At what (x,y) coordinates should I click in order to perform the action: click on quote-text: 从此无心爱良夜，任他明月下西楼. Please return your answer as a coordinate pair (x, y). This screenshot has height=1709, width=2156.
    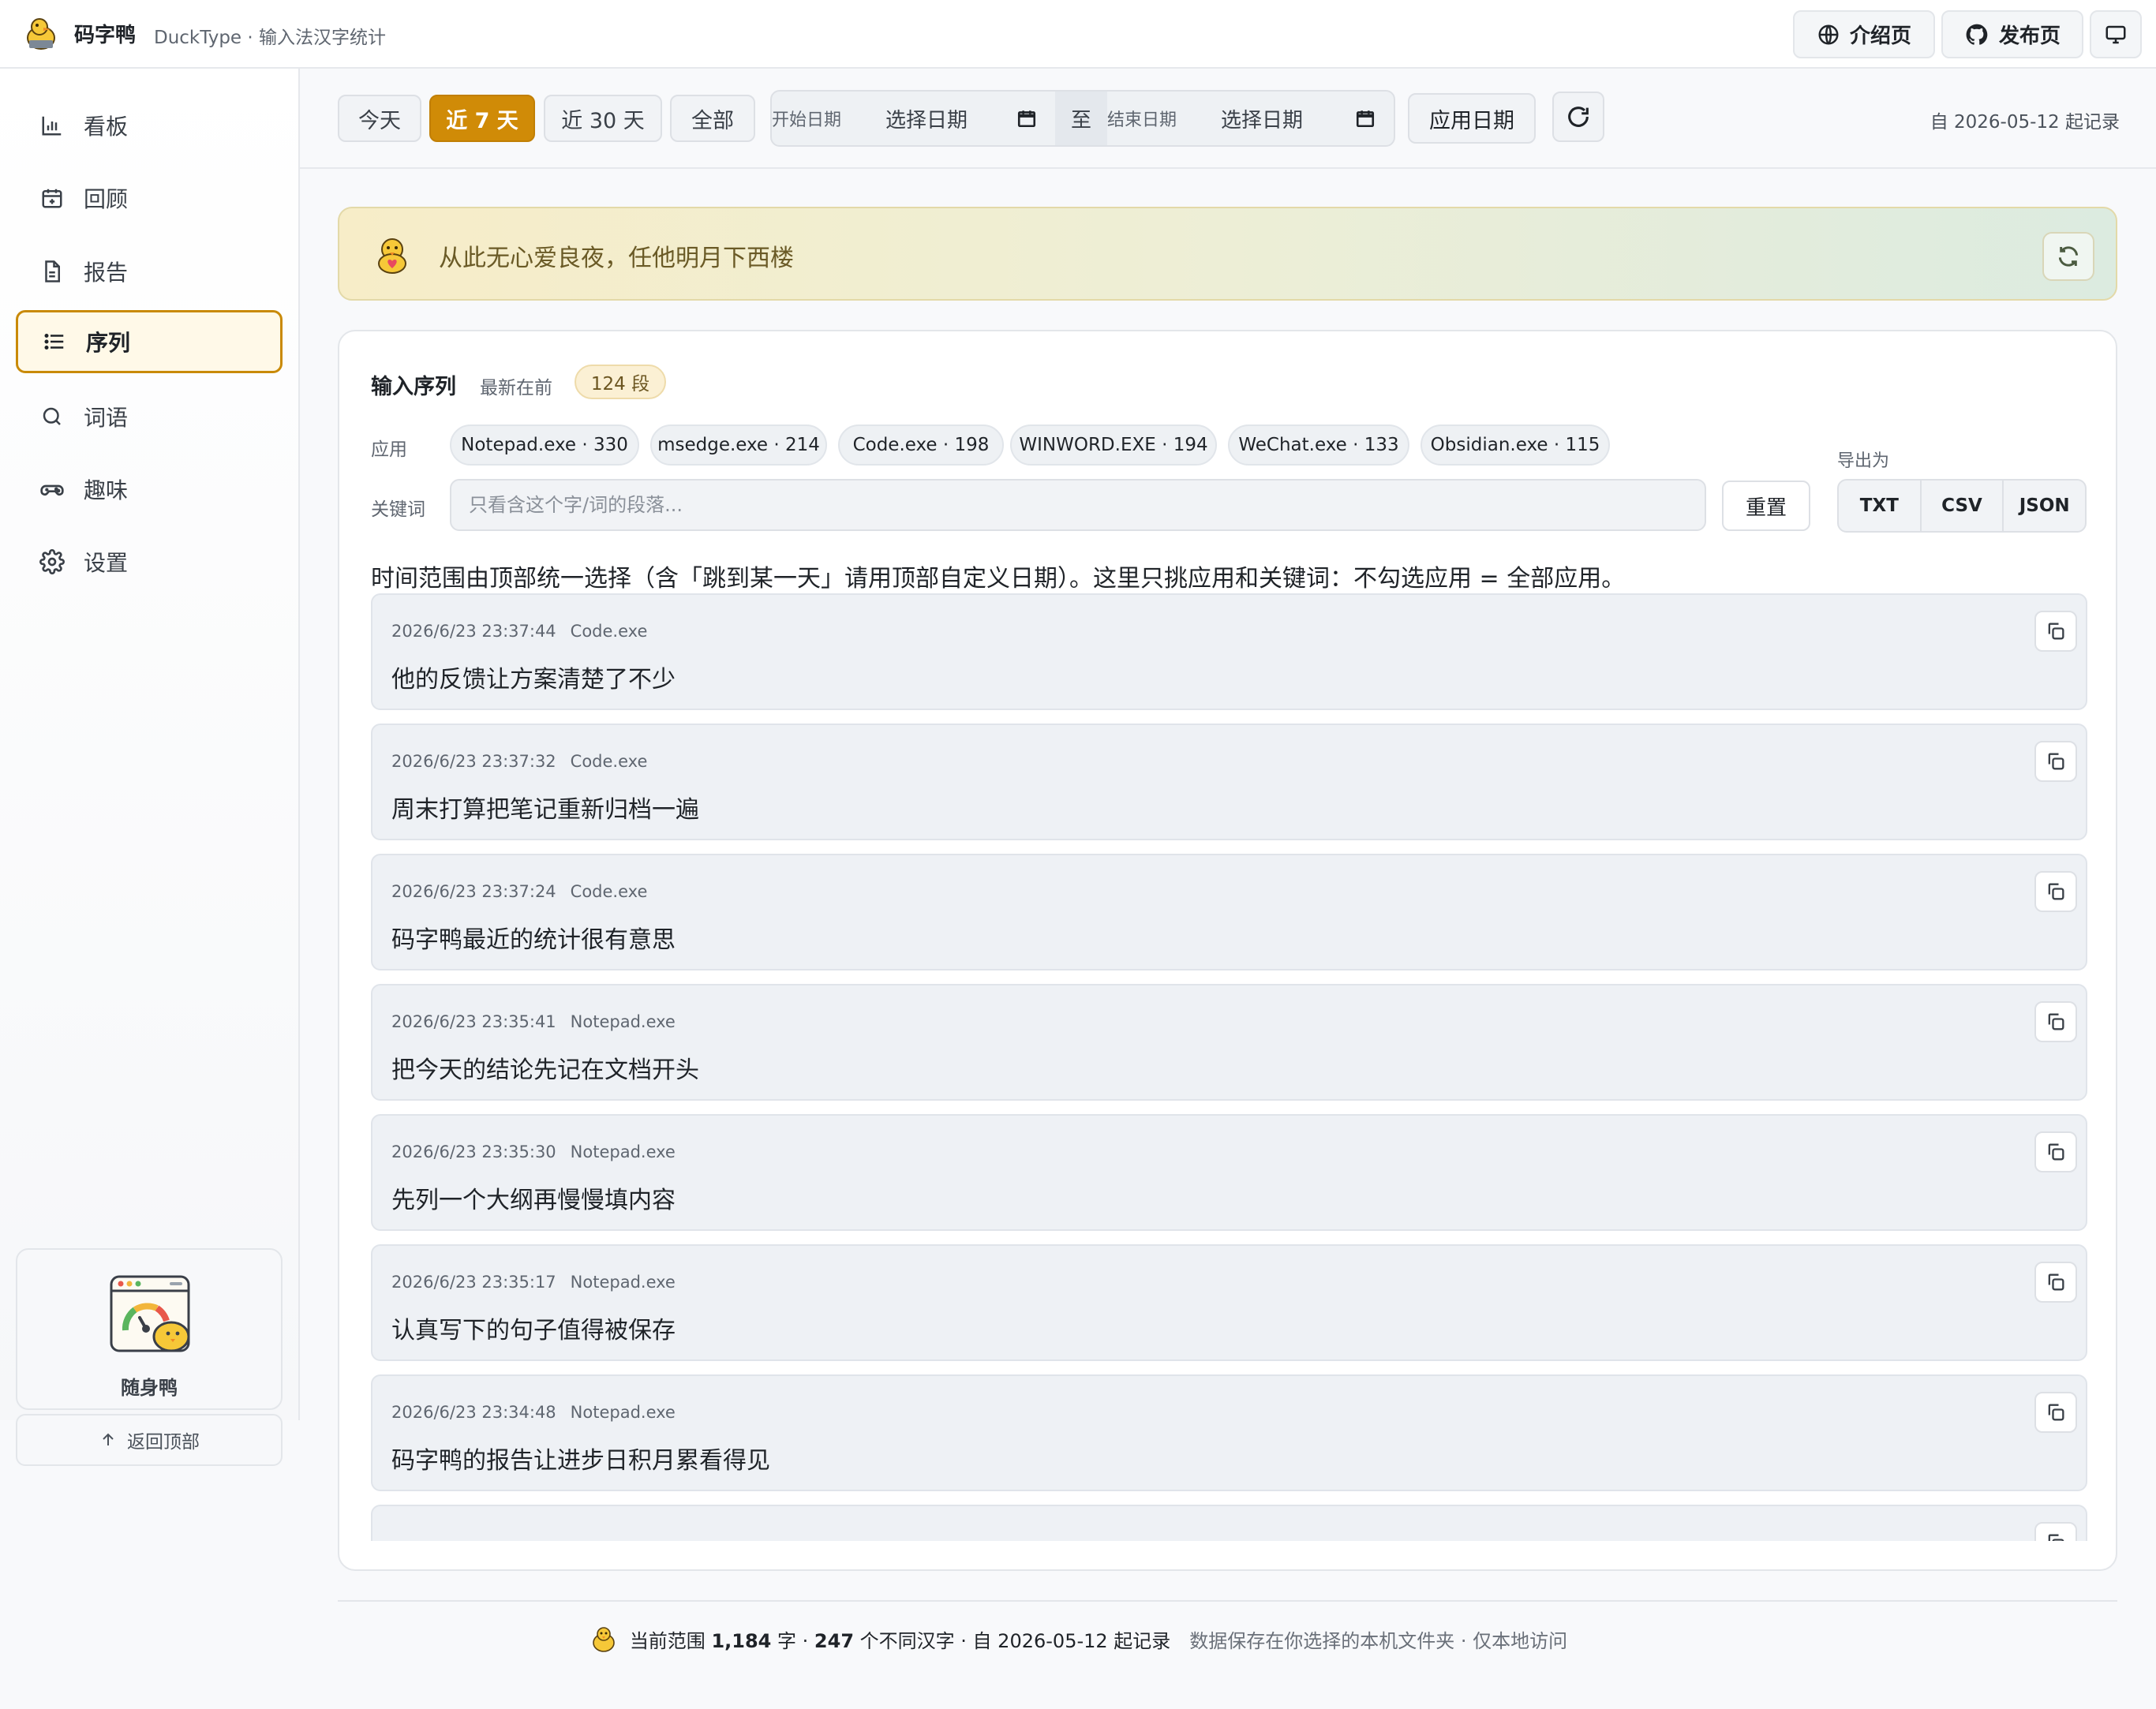
    Looking at the image, I should click on (616, 258).